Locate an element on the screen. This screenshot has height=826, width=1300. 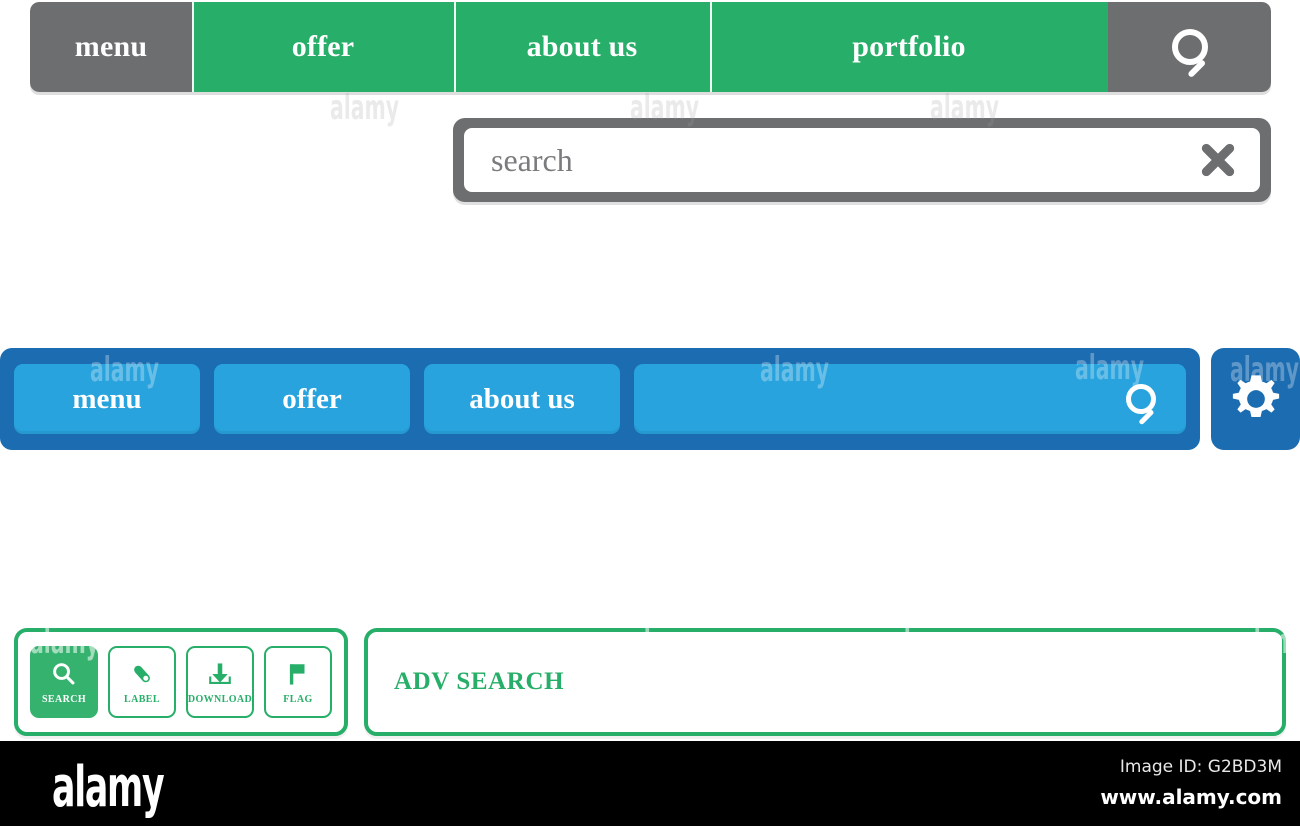
blue-nav-button-menu-label: menu is located at coordinates (107, 398).